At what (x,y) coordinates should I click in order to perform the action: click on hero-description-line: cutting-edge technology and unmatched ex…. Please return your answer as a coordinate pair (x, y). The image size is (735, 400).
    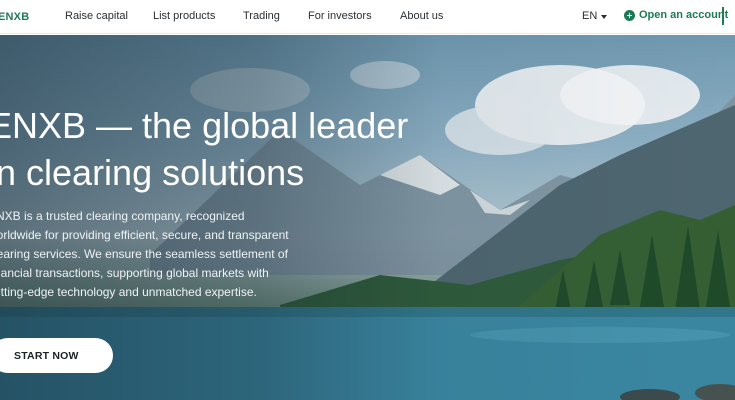
    Looking at the image, I should click on (128, 292).